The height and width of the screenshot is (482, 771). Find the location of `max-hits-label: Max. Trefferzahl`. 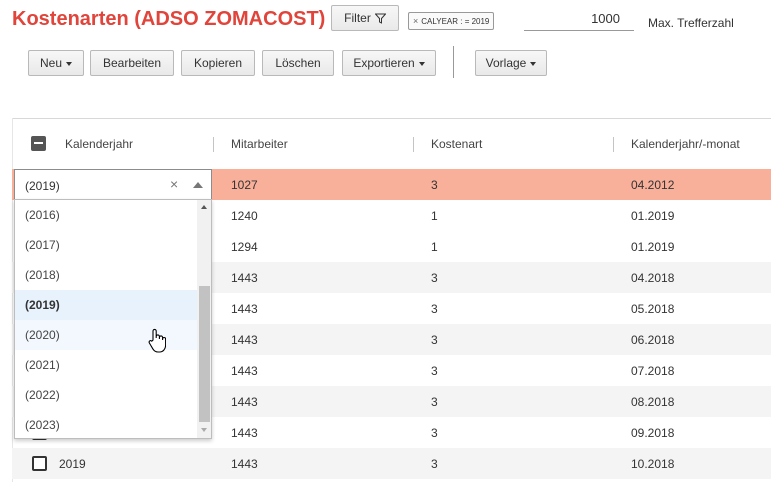

max-hits-label: Max. Trefferzahl is located at coordinates (691, 23).